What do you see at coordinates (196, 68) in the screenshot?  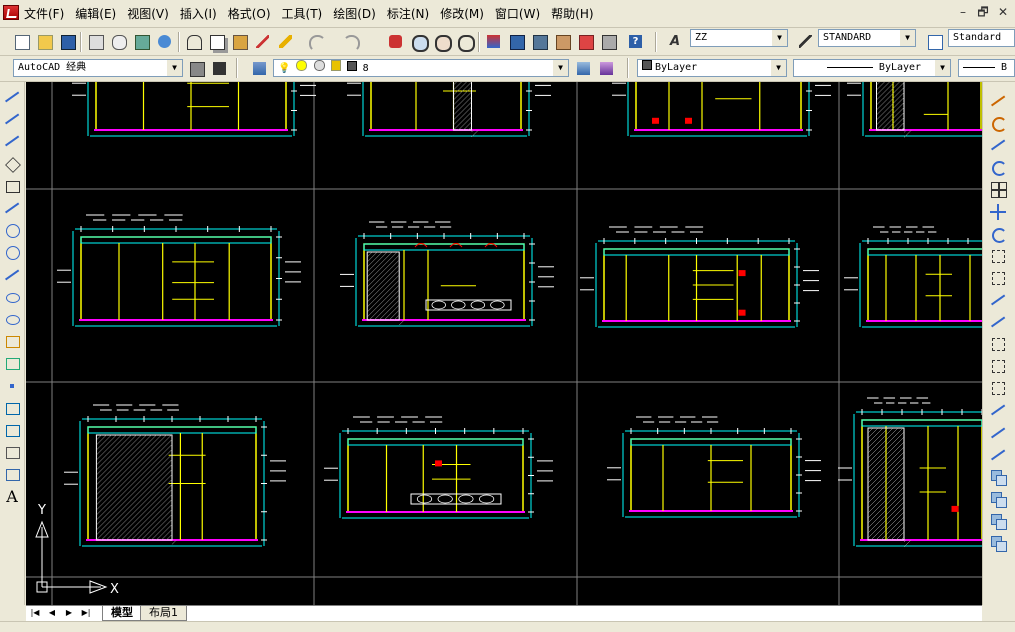 I see `workspace-settings-icon` at bounding box center [196, 68].